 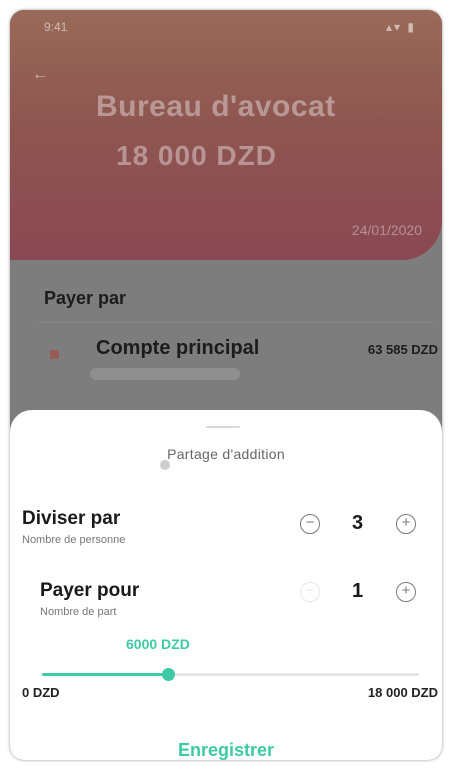 What do you see at coordinates (54, 354) in the screenshot?
I see `account-icon` at bounding box center [54, 354].